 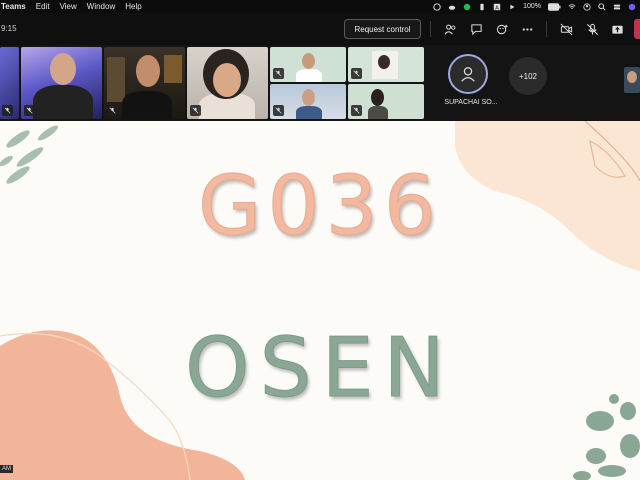 What do you see at coordinates (617, 7) in the screenshot?
I see `control-center-icon` at bounding box center [617, 7].